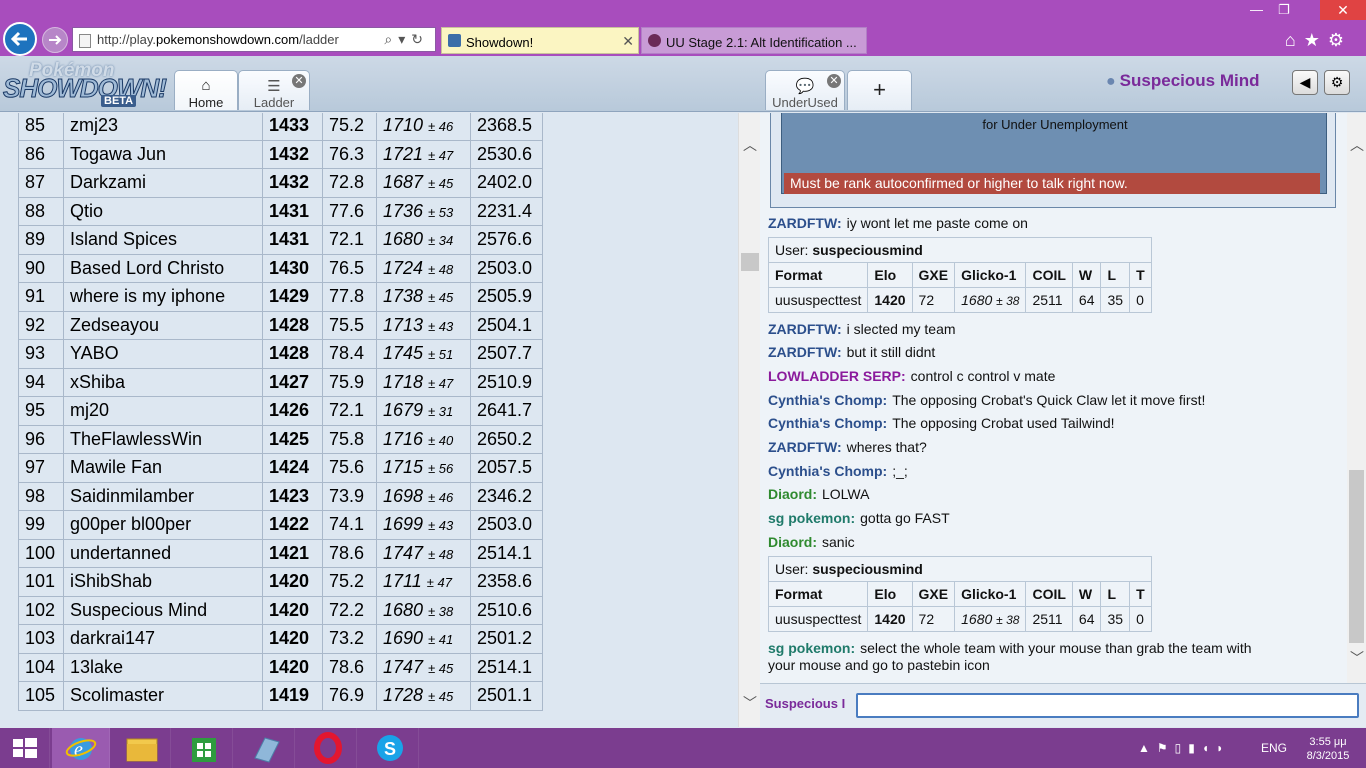  Describe the element at coordinates (163, 525) in the screenshot. I see `player-name-cell: g00per bl00per` at that location.